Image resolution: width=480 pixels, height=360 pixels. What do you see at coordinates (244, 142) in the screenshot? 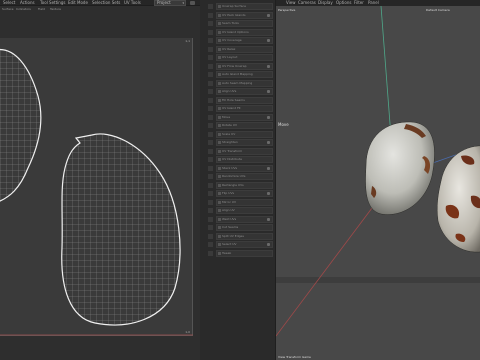
I see `uv-tool-item: Straighten` at bounding box center [244, 142].